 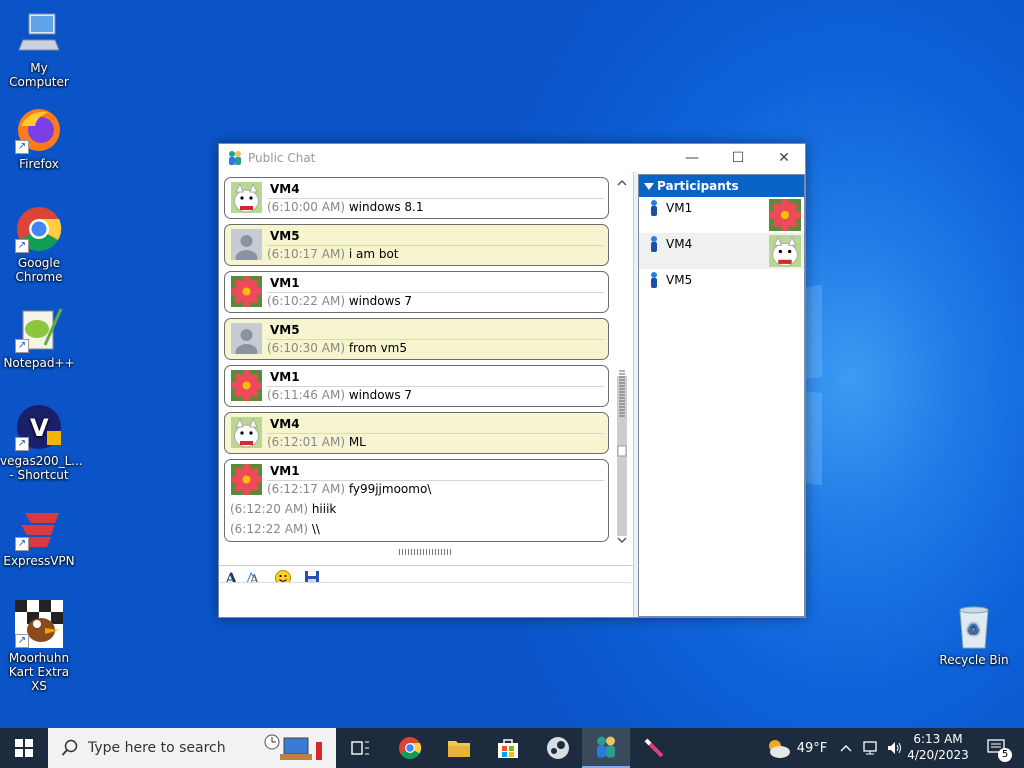 What do you see at coordinates (157, 748) in the screenshot?
I see `search-placeholder: Type here to search` at bounding box center [157, 748].